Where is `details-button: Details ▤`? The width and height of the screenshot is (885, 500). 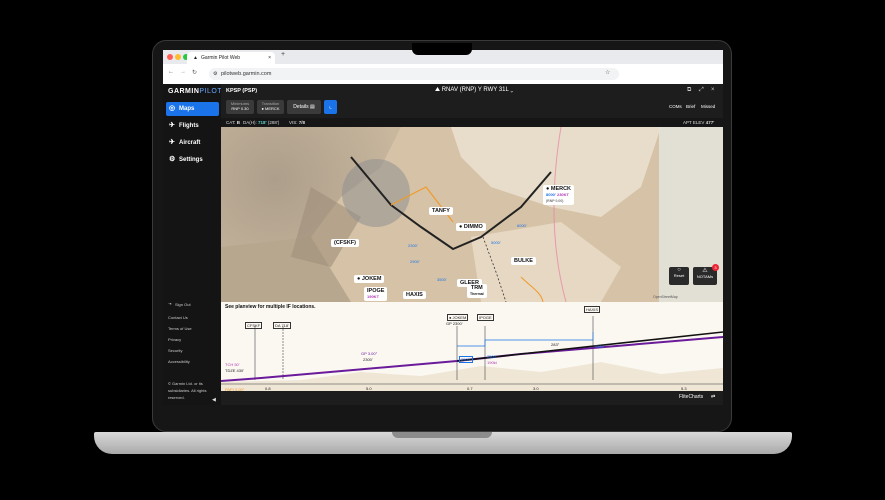 details-button: Details ▤ is located at coordinates (304, 107).